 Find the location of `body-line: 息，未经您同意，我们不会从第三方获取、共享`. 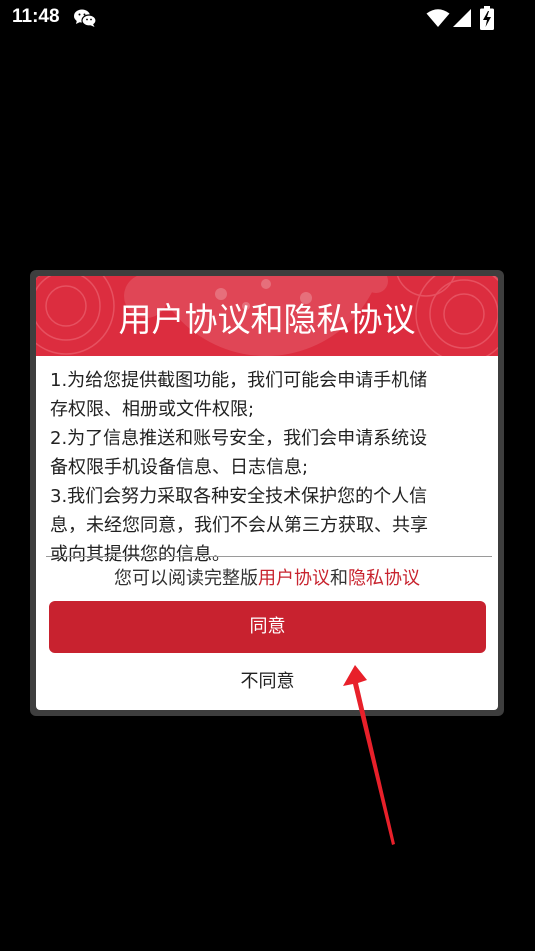

body-line: 息，未经您同意，我们不会从第三方获取、共享 is located at coordinates (239, 525).